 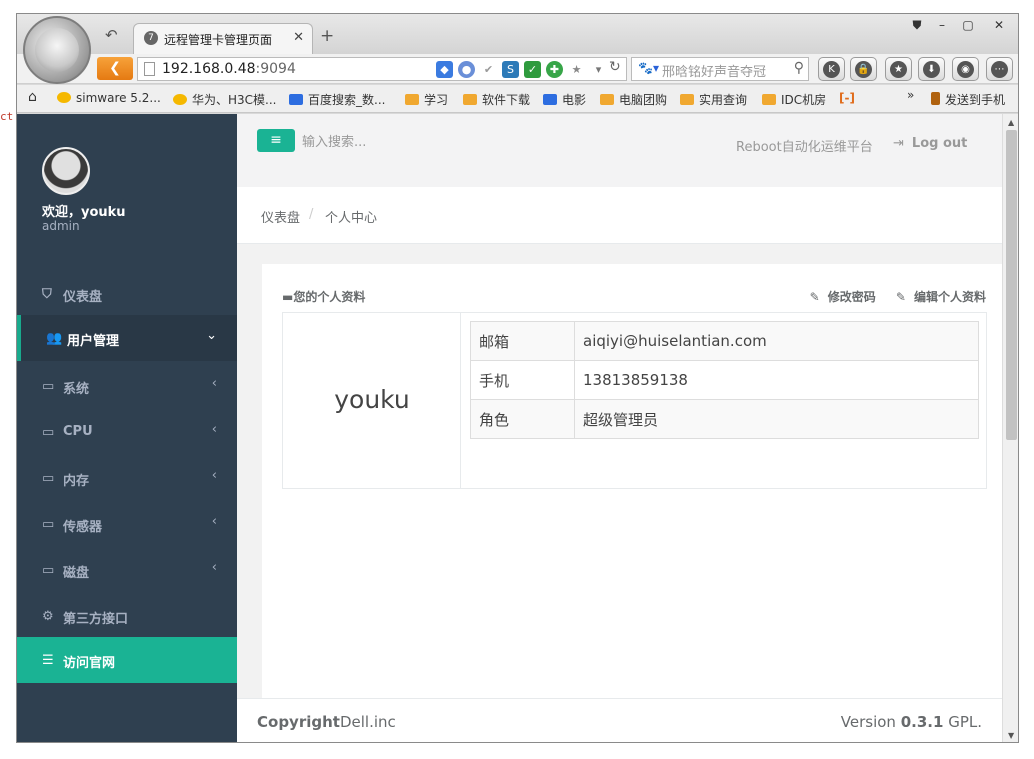 I want to click on sidebar-item-official-site: ☰ 访问官网, so click(x=127, y=660).